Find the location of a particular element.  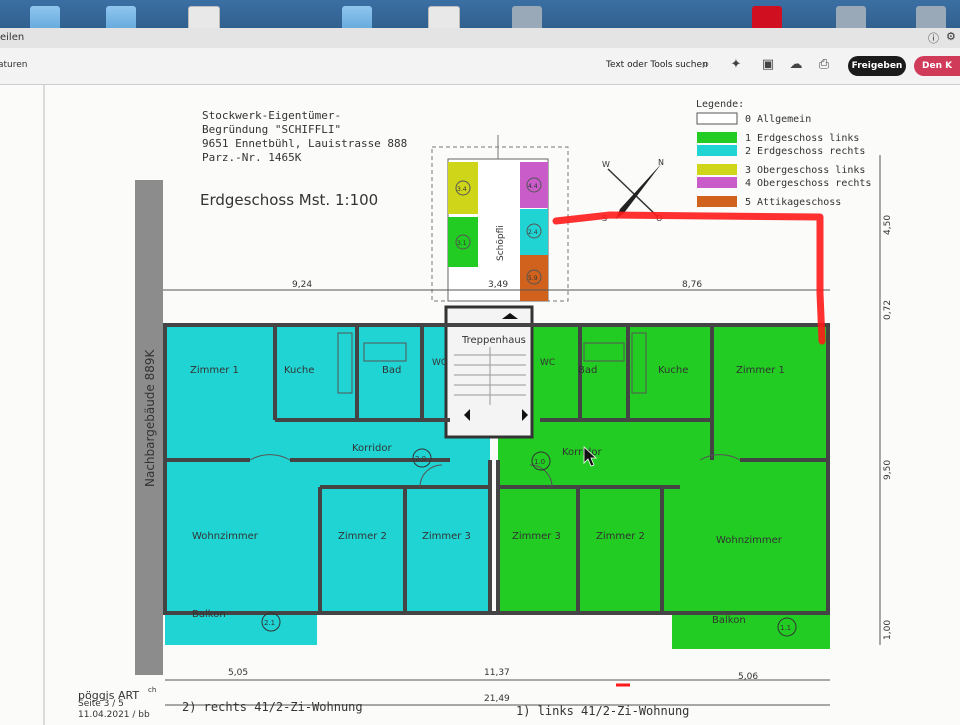

legend-label: 4 Obergeschoss rechts is located at coordinates (808, 183).